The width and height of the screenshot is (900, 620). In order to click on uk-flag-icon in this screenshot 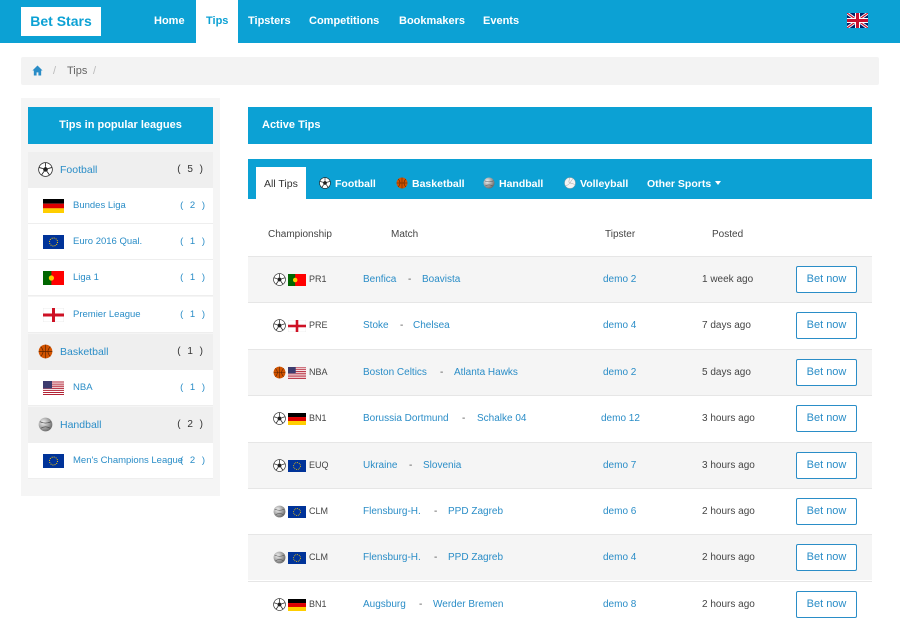, I will do `click(857, 20)`.